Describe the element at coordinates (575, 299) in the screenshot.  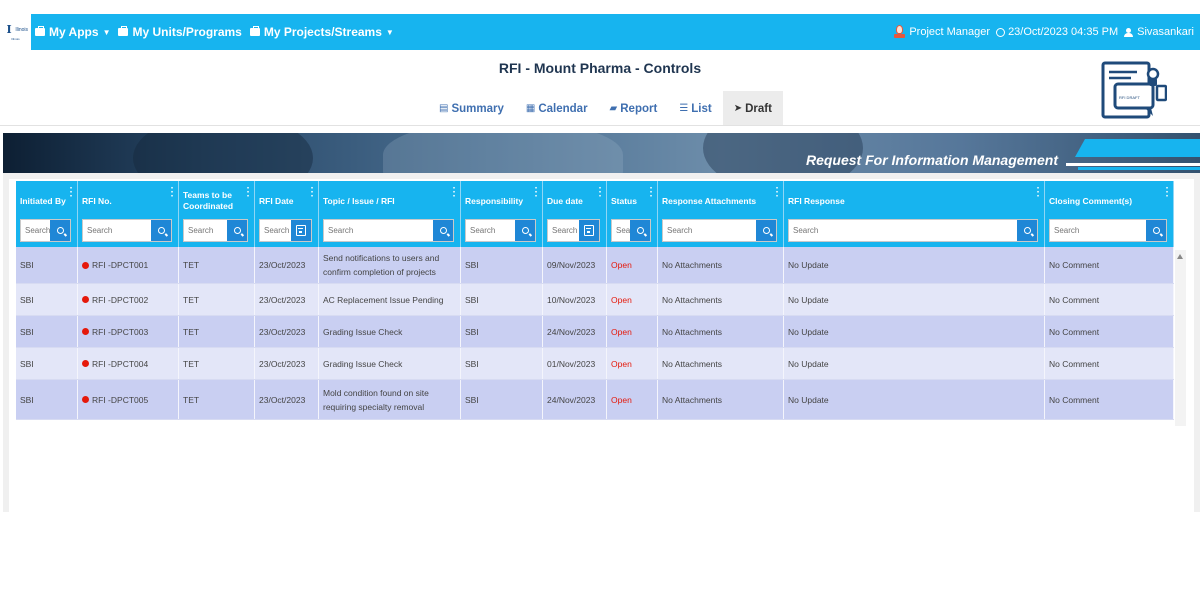
I see `table-cell: 10/Nov/2023` at that location.